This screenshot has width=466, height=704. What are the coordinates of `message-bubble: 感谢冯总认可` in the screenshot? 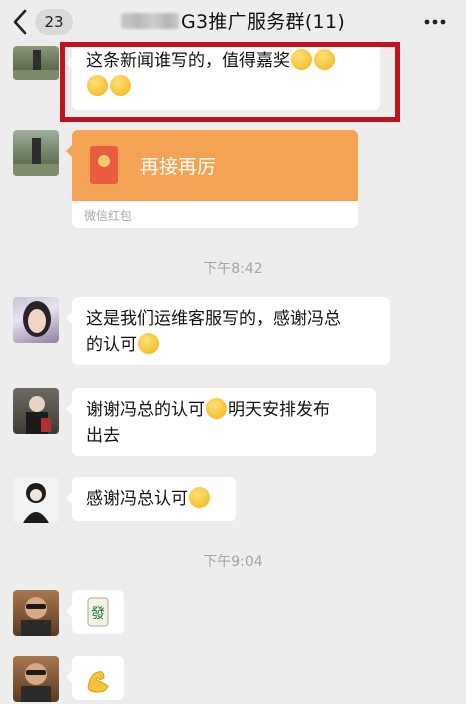 It's located at (151, 499).